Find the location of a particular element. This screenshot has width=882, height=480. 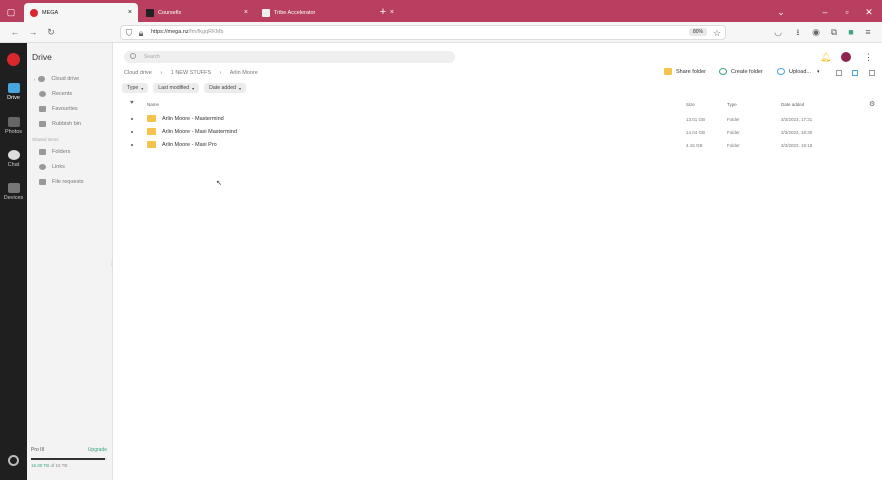

minimize-icon: – is located at coordinates (825, 12).